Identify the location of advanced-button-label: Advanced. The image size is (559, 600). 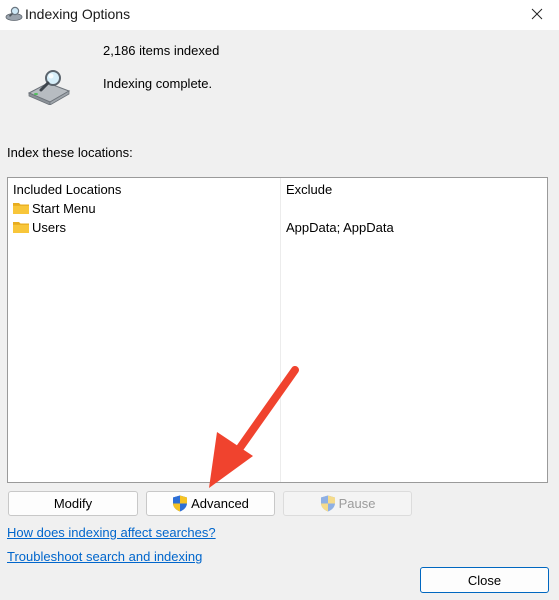
(220, 503).